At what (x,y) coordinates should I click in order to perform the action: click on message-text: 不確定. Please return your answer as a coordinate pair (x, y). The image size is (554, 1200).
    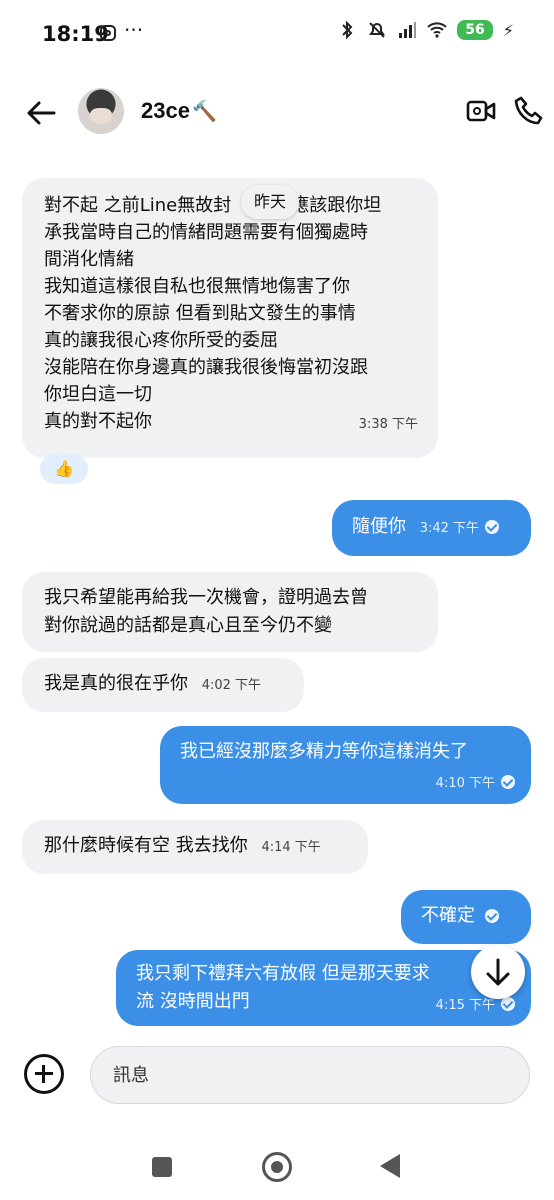
    Looking at the image, I should click on (448, 915).